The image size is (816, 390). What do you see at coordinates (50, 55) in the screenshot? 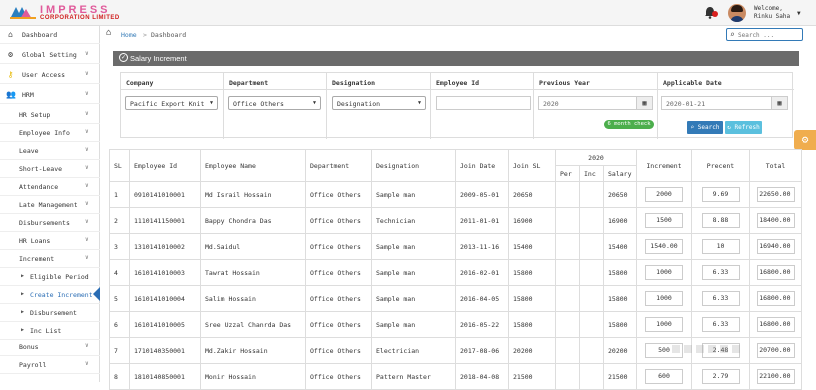
I see `sidebar-item-global-setting: ⚙ Global Setting ∨` at bounding box center [50, 55].